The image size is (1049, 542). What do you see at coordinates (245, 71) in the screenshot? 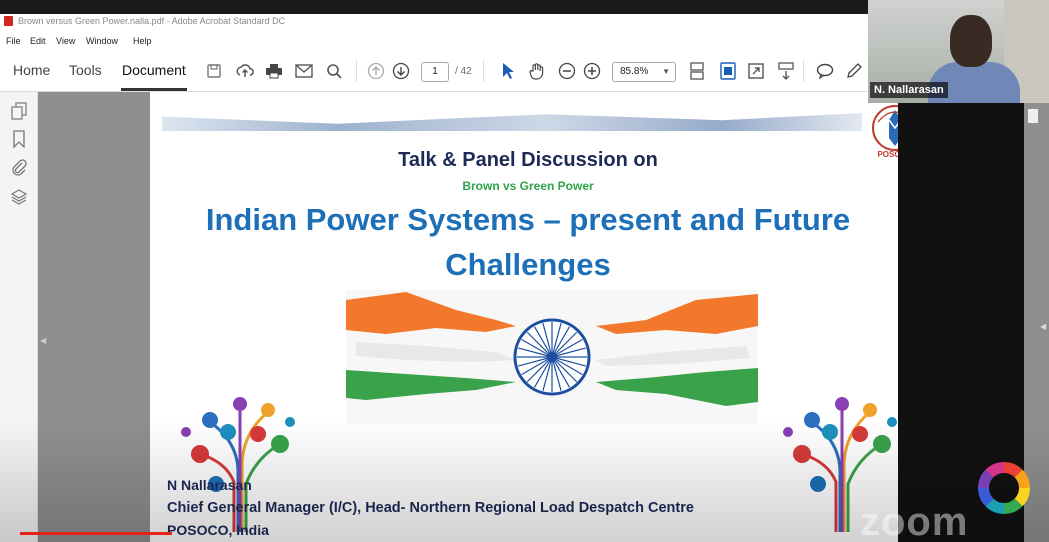
I see `upload-icon` at bounding box center [245, 71].